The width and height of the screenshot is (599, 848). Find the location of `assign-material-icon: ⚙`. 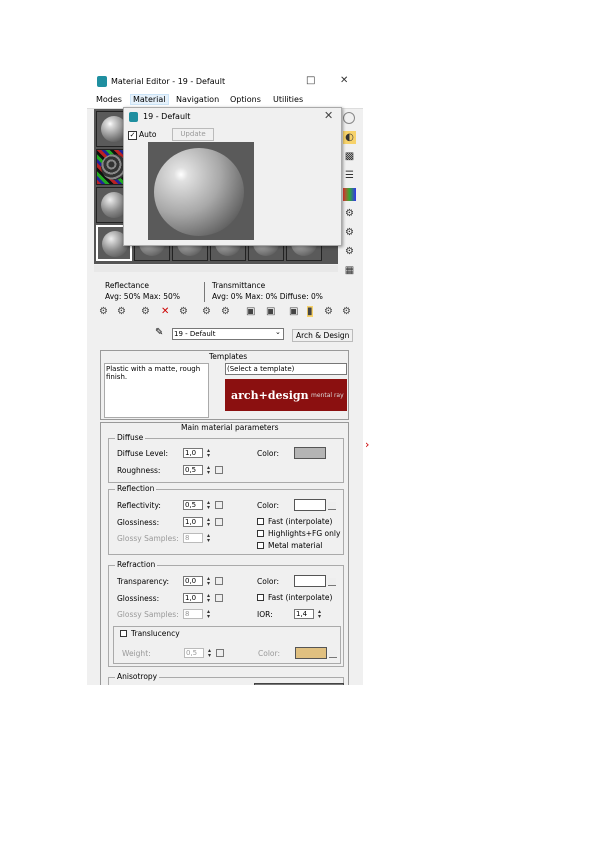

assign-material-icon: ⚙ is located at coordinates (145, 311).